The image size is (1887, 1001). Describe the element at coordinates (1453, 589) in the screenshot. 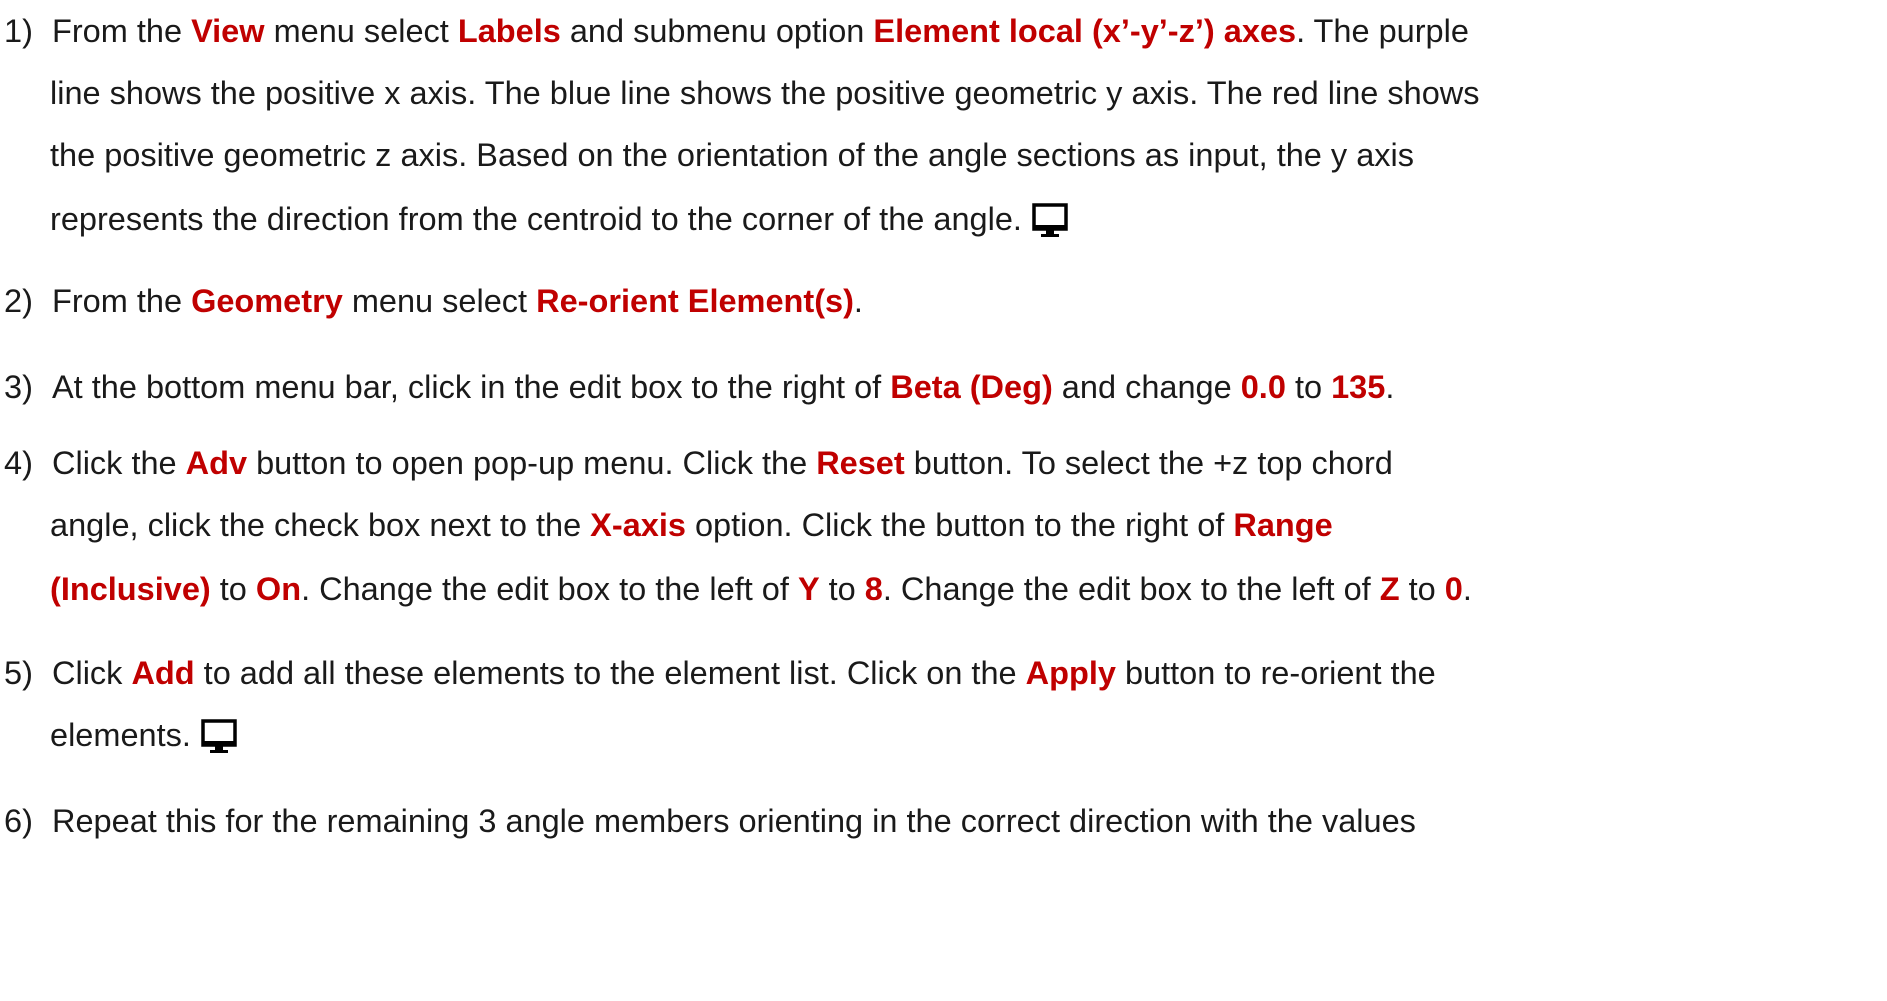

I see `highlighted-term: 0` at that location.